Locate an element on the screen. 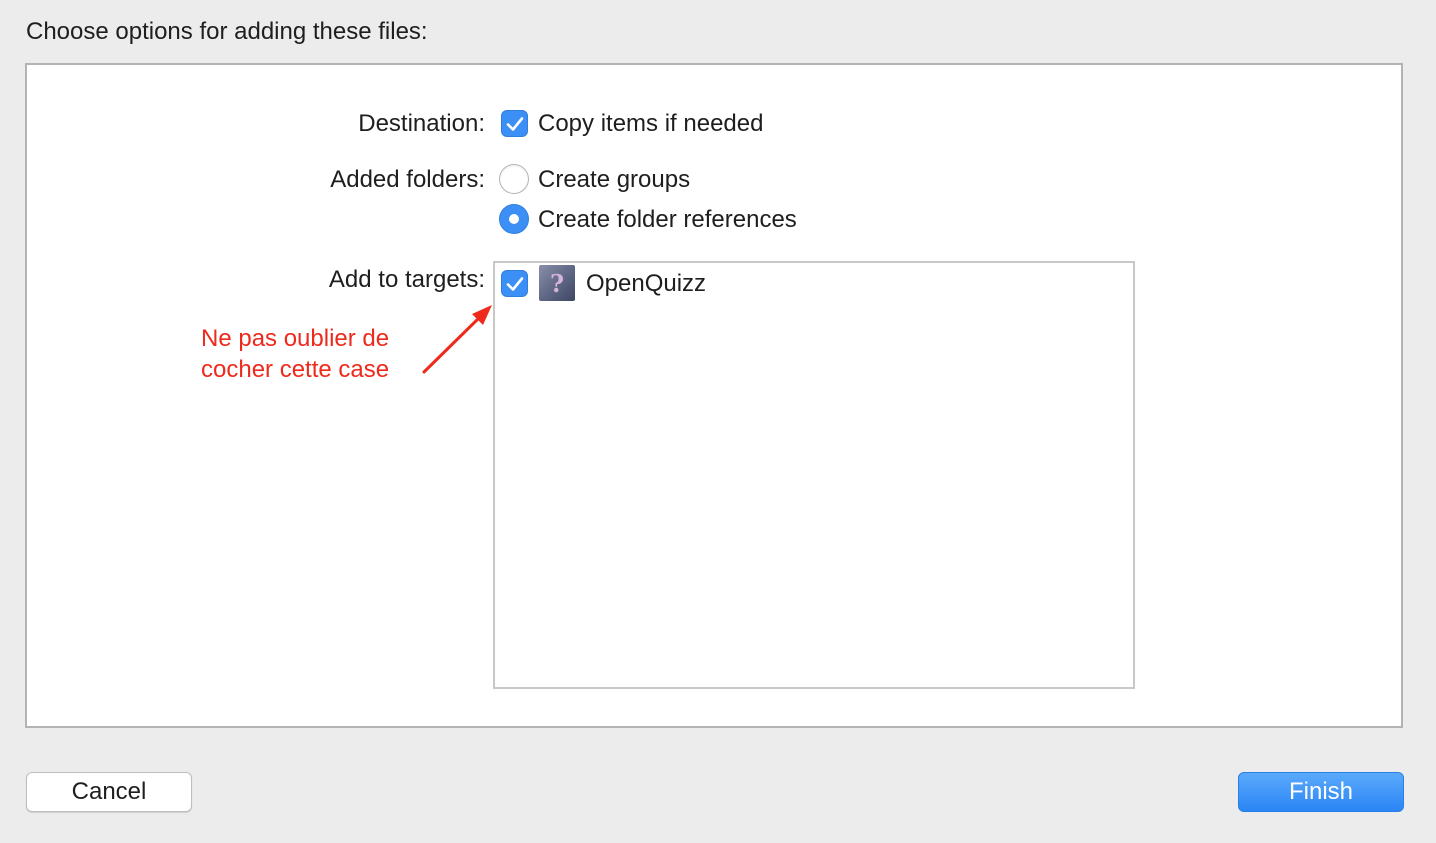 Image resolution: width=1436 pixels, height=843 pixels. destination-label: Destination: is located at coordinates (421, 123).